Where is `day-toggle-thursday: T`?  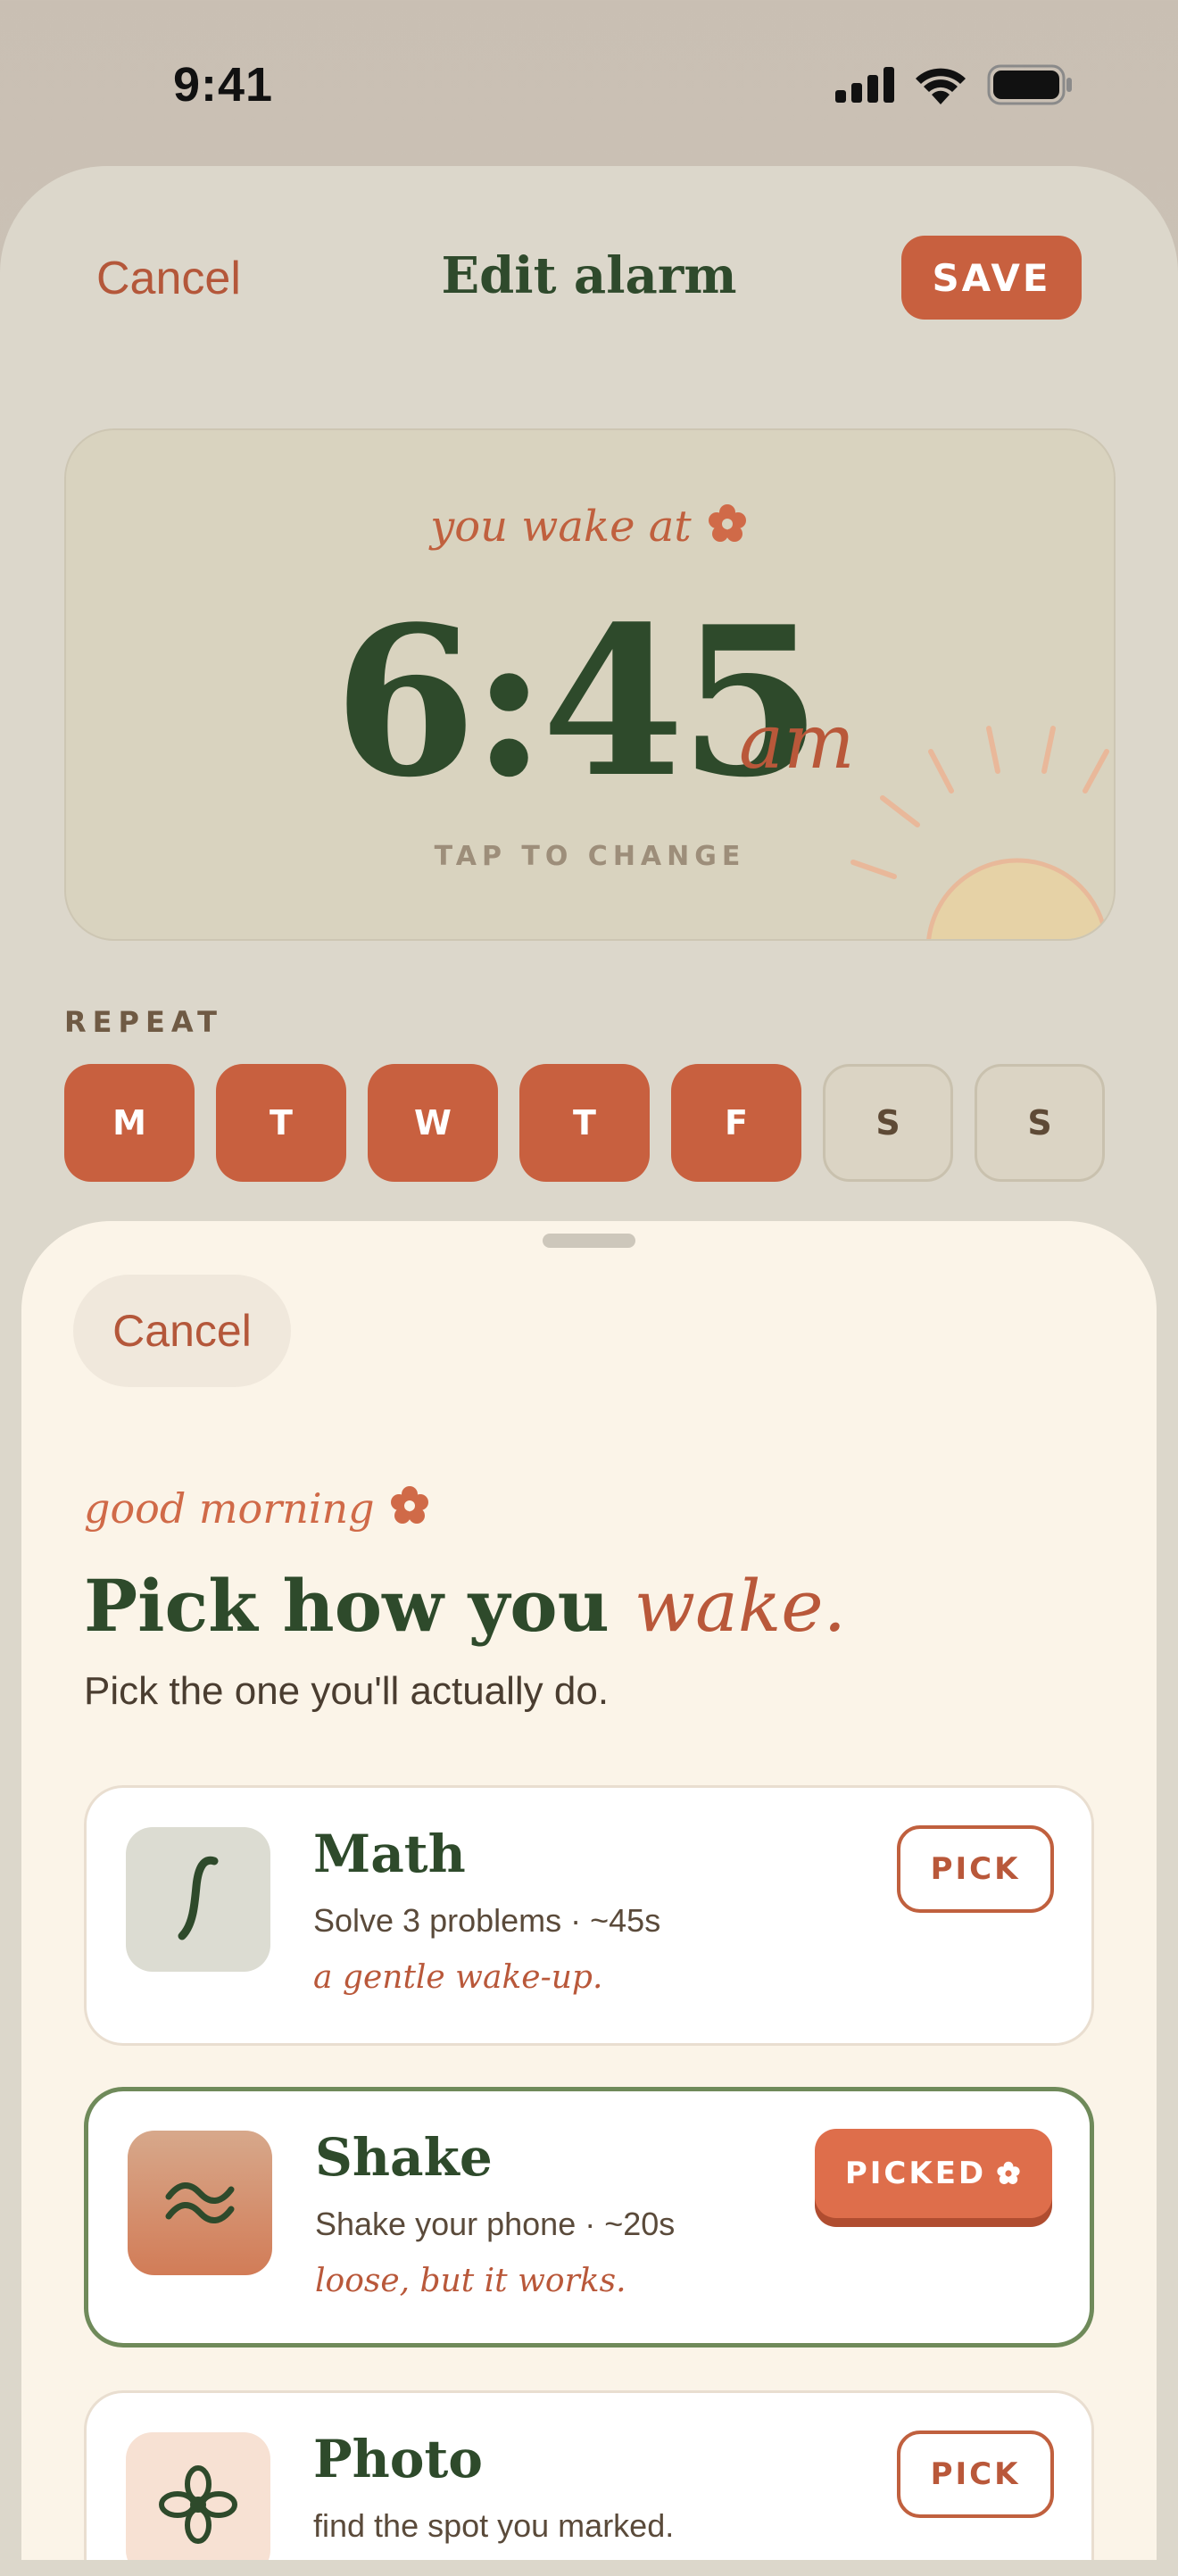
day-toggle-thursday: T is located at coordinates (584, 1123).